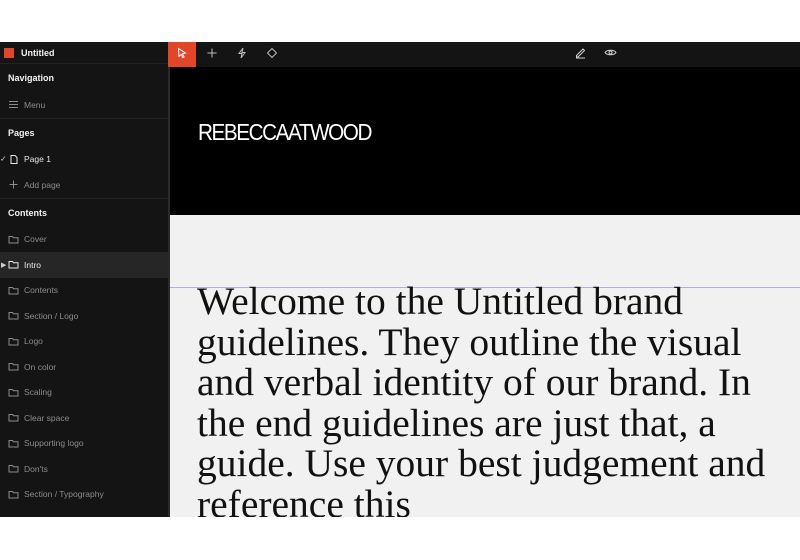 This screenshot has height=560, width=800. Describe the element at coordinates (84, 212) in the screenshot. I see `contents-section-header: Contents` at that location.